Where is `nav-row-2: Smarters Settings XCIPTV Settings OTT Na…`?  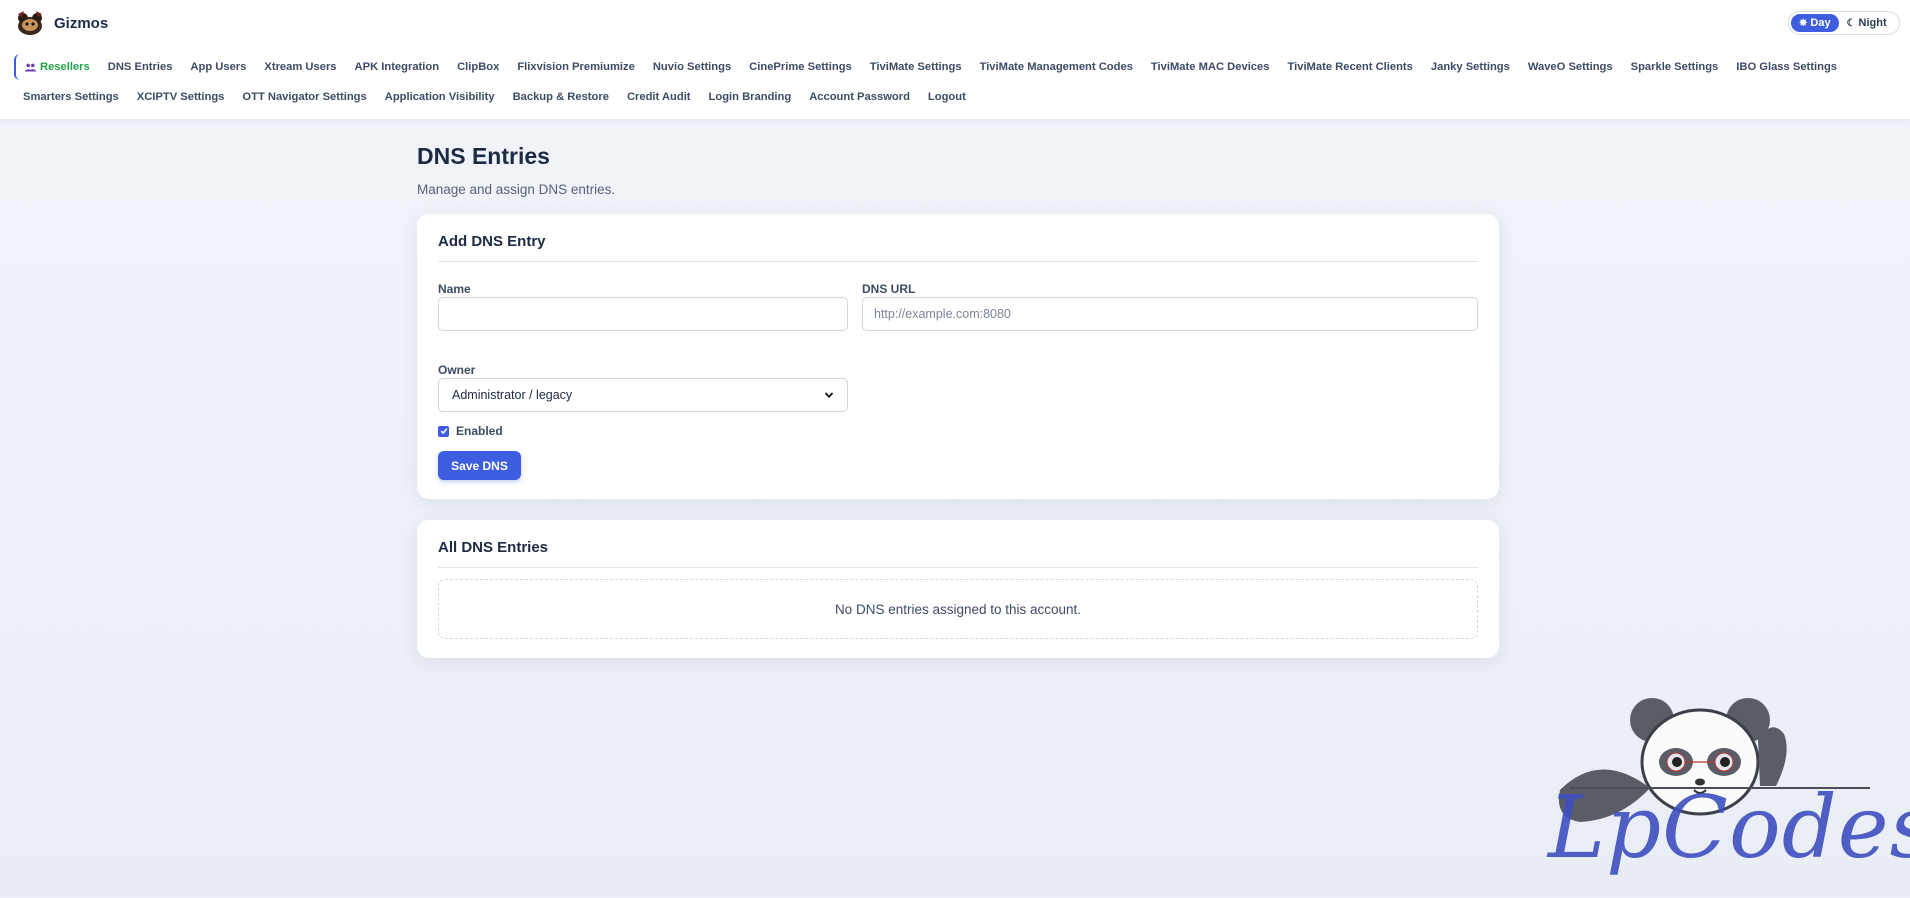 nav-row-2: Smarters Settings XCIPTV Settings OTT Na… is located at coordinates (954, 97).